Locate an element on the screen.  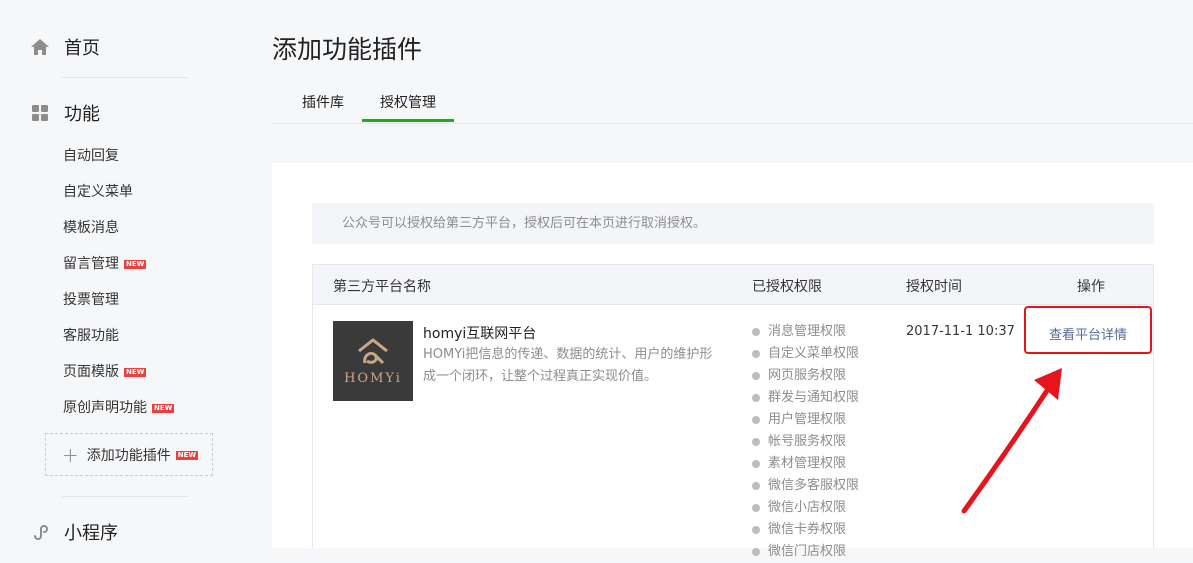
add-plugin-button: + 添加功能插件 NEW is located at coordinates (129, 454).